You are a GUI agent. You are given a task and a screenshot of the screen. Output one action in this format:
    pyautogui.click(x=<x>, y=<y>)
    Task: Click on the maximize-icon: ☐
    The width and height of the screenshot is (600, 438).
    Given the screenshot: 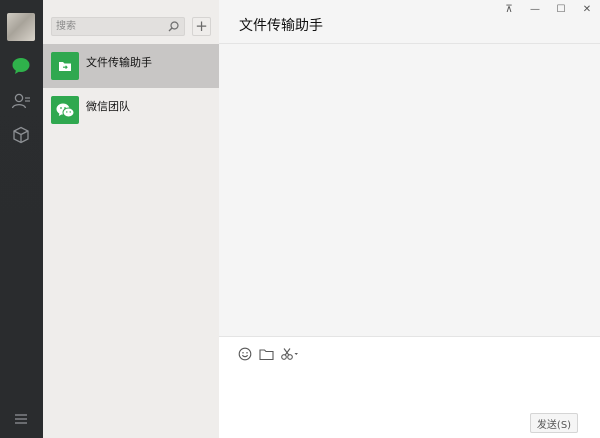 What is the action you would take?
    pyautogui.click(x=561, y=9)
    